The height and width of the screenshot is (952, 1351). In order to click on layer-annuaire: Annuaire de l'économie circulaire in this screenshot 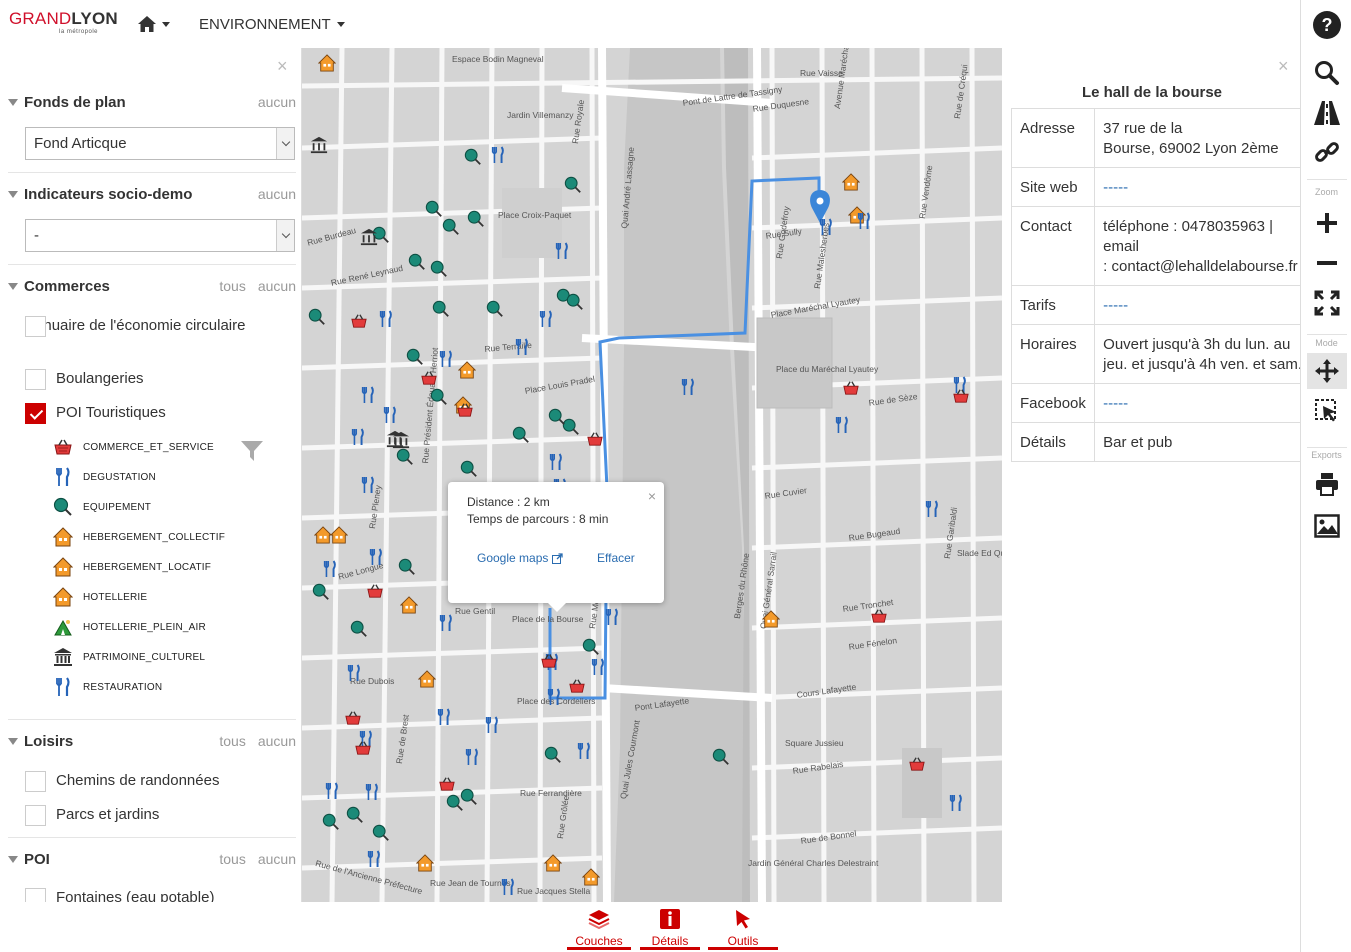, I will do `click(155, 326)`.